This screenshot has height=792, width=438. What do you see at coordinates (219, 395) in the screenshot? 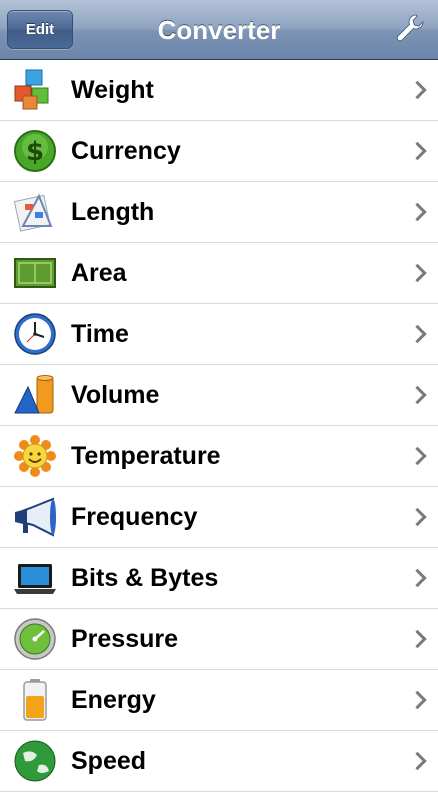
I see `list-item-volume: Volume` at bounding box center [219, 395].